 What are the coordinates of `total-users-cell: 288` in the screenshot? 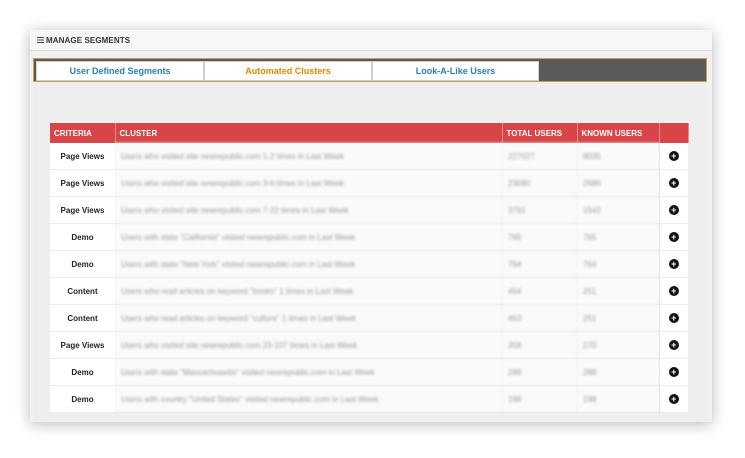 It's located at (539, 372).